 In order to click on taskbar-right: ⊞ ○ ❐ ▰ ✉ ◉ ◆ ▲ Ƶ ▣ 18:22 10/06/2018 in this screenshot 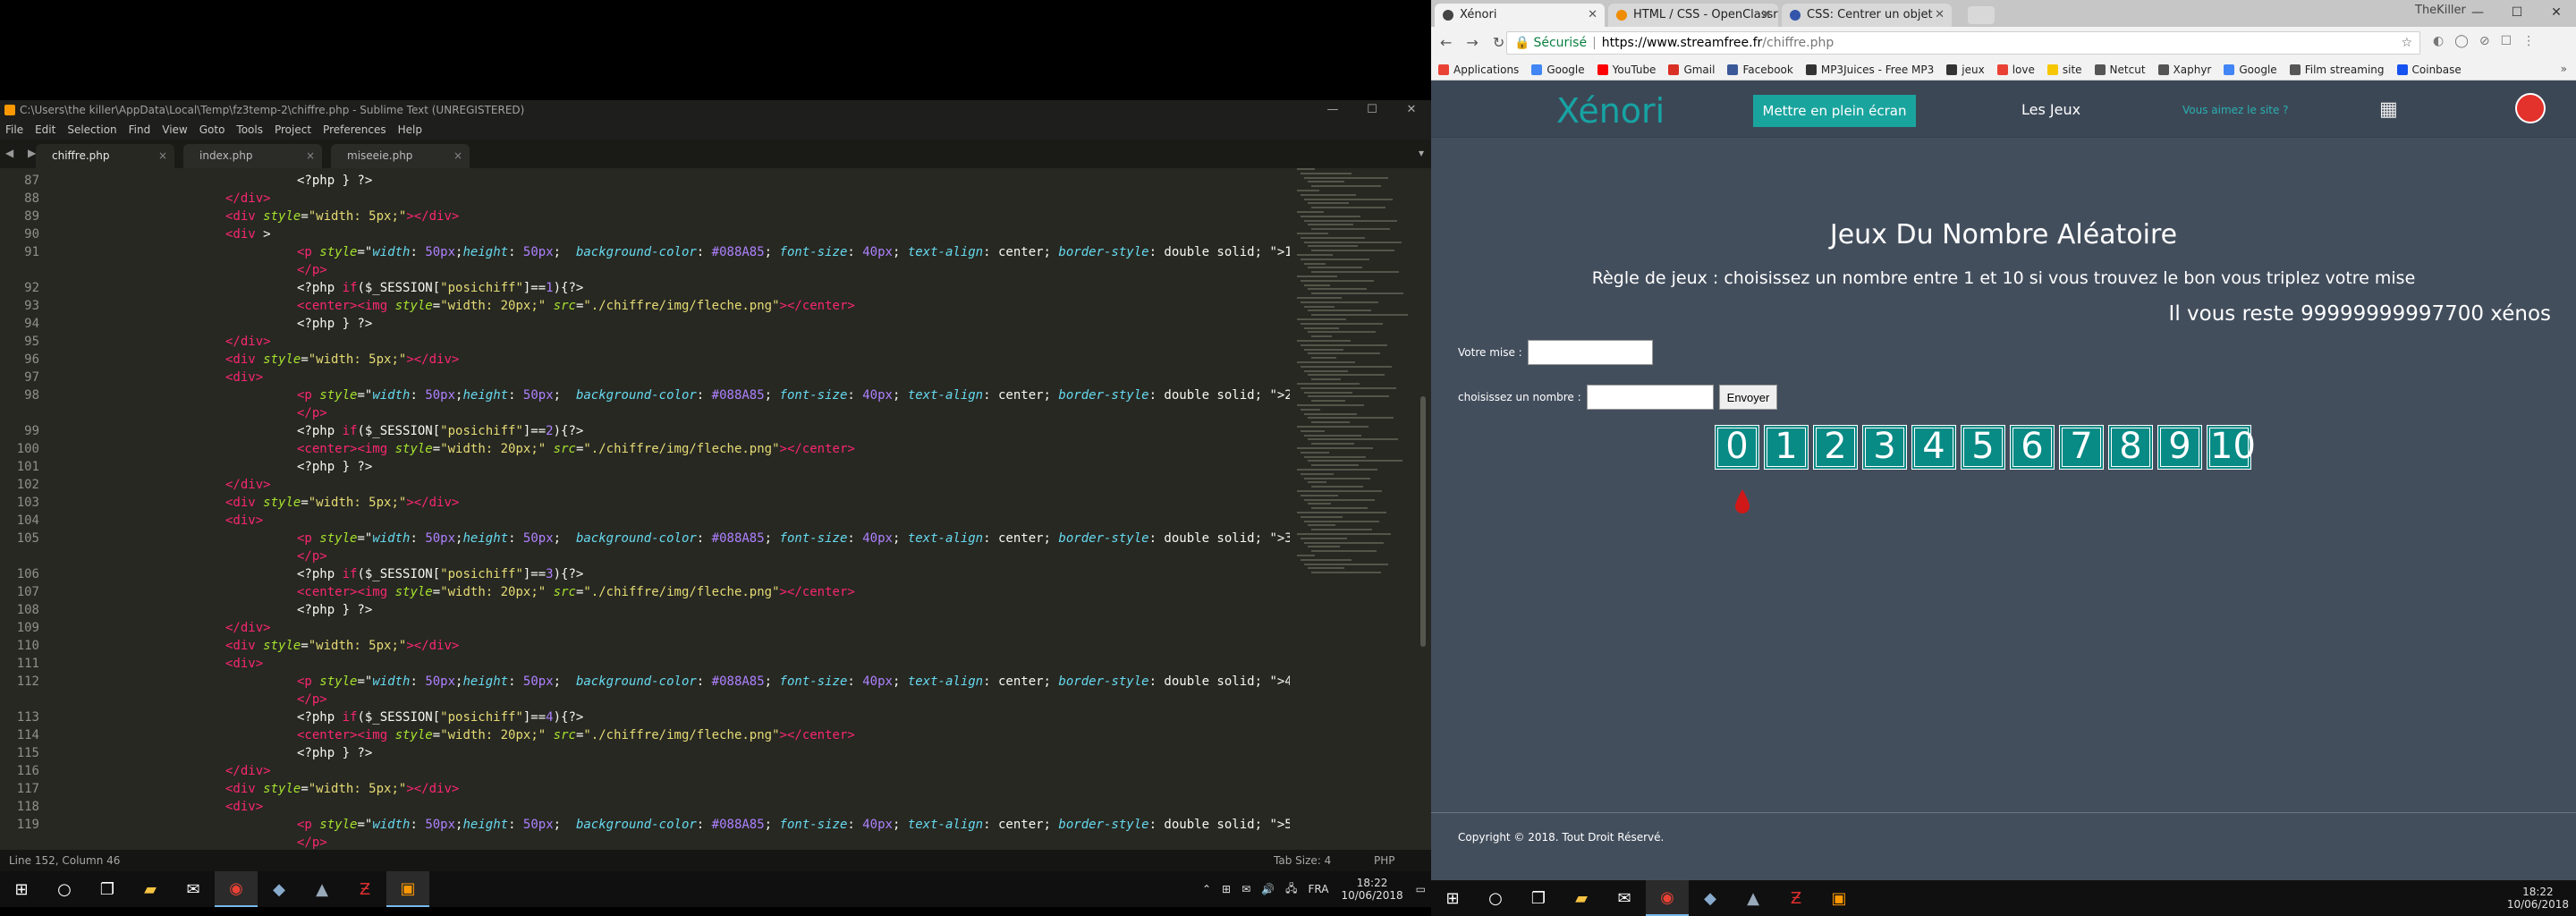, I will do `click(2003, 898)`.